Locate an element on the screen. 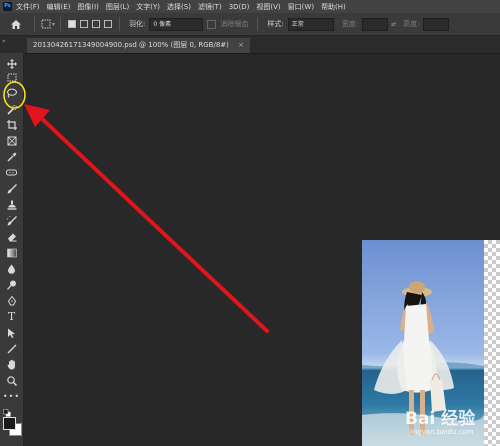 Image resolution: width=500 pixels, height=446 pixels. type-tool-icon: T is located at coordinates (11, 316).